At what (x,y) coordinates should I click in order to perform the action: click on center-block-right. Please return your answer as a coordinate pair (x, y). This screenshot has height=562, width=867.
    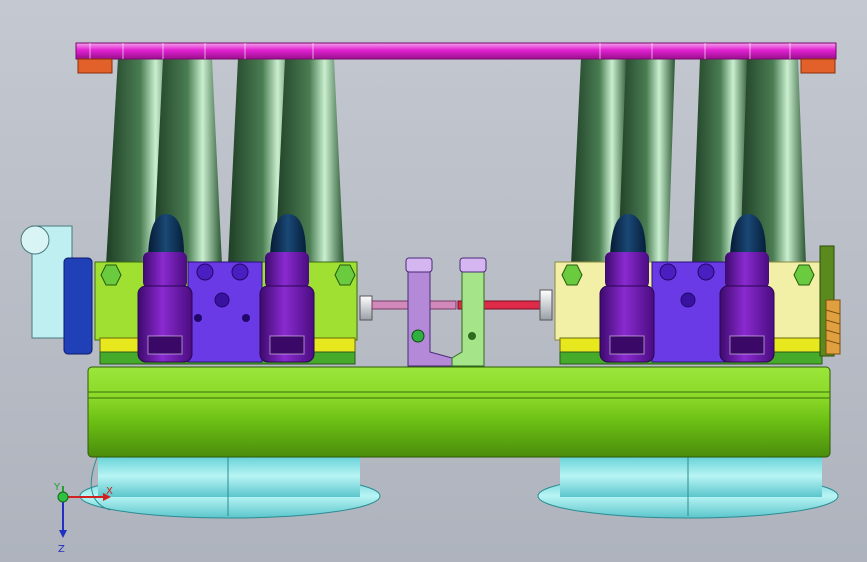
    Looking at the image, I should click on (689, 312).